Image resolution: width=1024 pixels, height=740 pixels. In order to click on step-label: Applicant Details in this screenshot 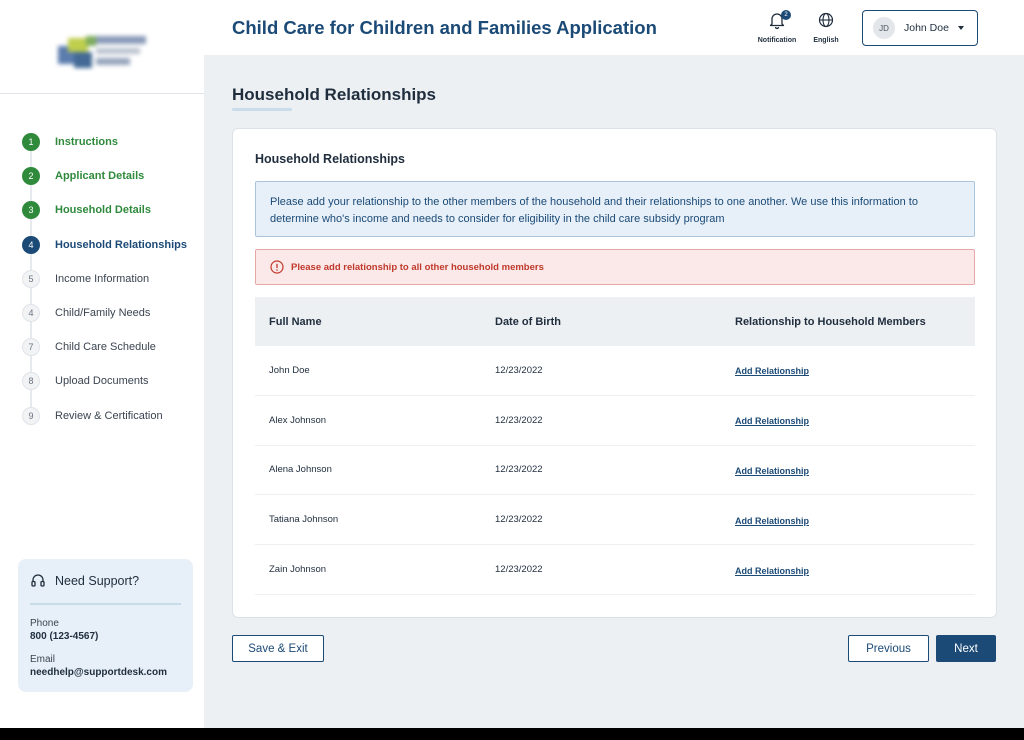, I will do `click(100, 176)`.